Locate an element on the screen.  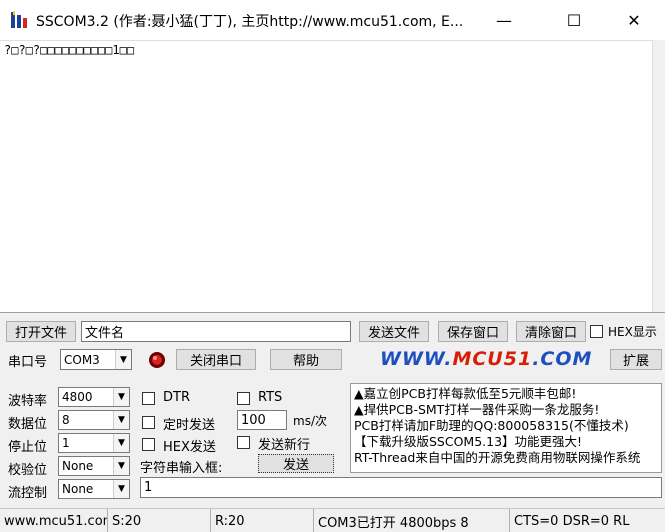
stop-bits-select: 1 ▼ is located at coordinates (94, 443).